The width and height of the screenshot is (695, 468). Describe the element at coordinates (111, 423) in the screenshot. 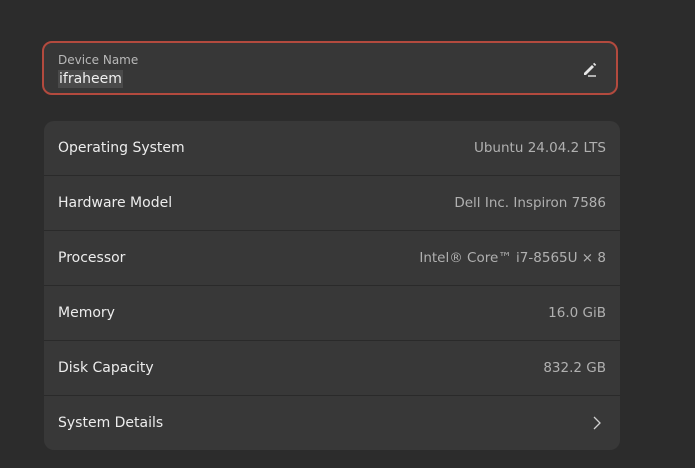

I see `system-details-label: System Details` at that location.